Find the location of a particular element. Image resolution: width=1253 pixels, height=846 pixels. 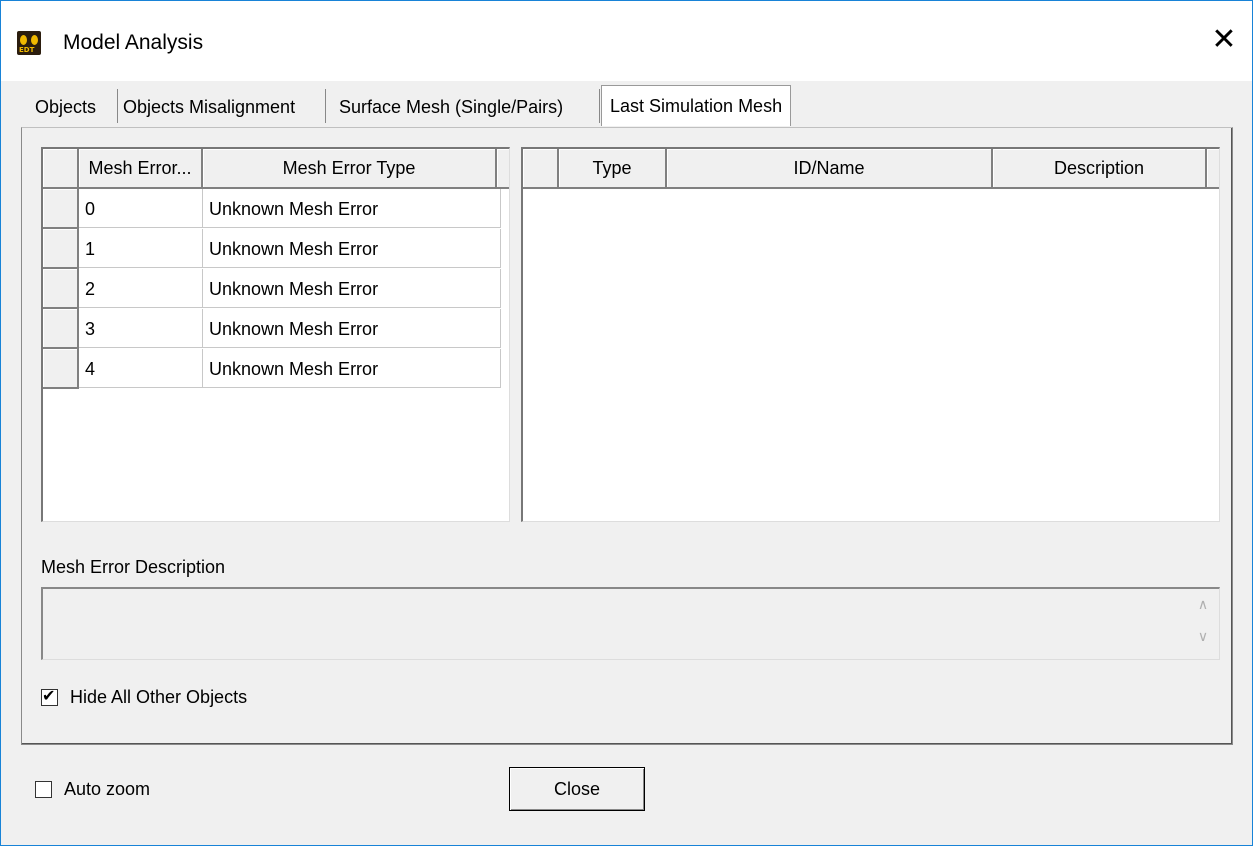

auto-zoom-label: Auto zoom is located at coordinates (107, 789).